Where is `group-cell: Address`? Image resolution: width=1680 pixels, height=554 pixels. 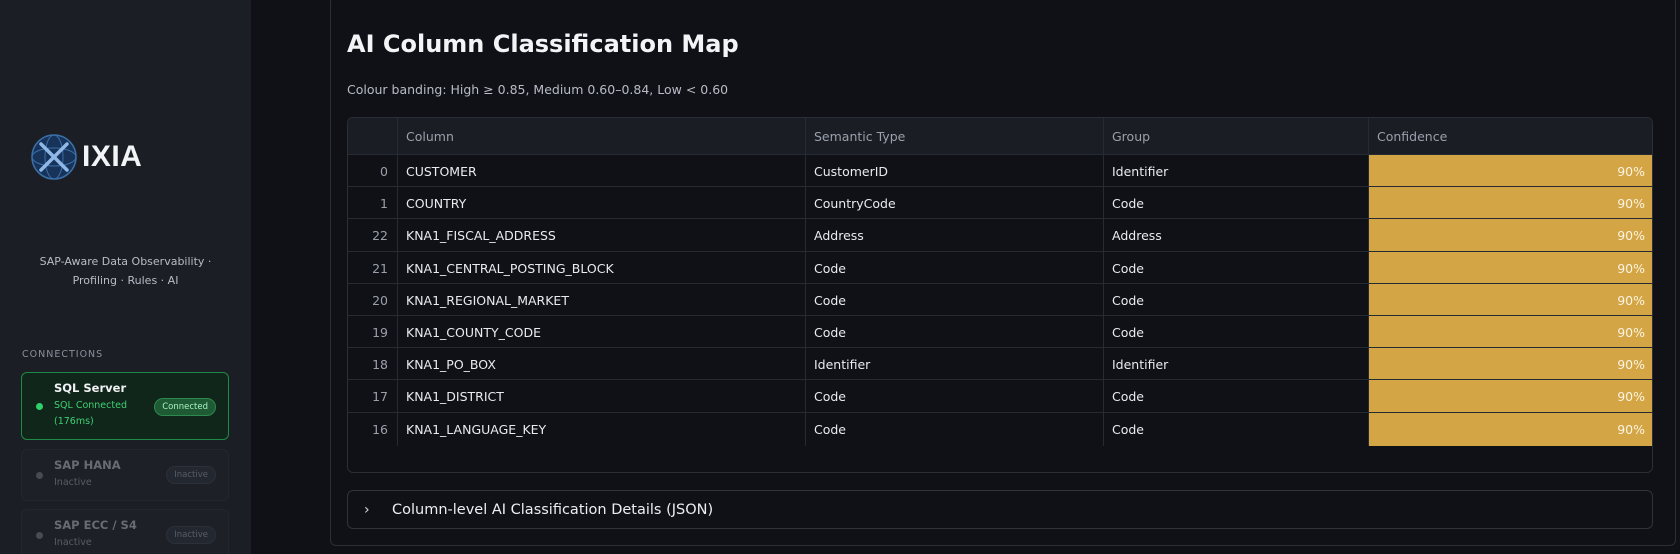
group-cell: Address is located at coordinates (1236, 236).